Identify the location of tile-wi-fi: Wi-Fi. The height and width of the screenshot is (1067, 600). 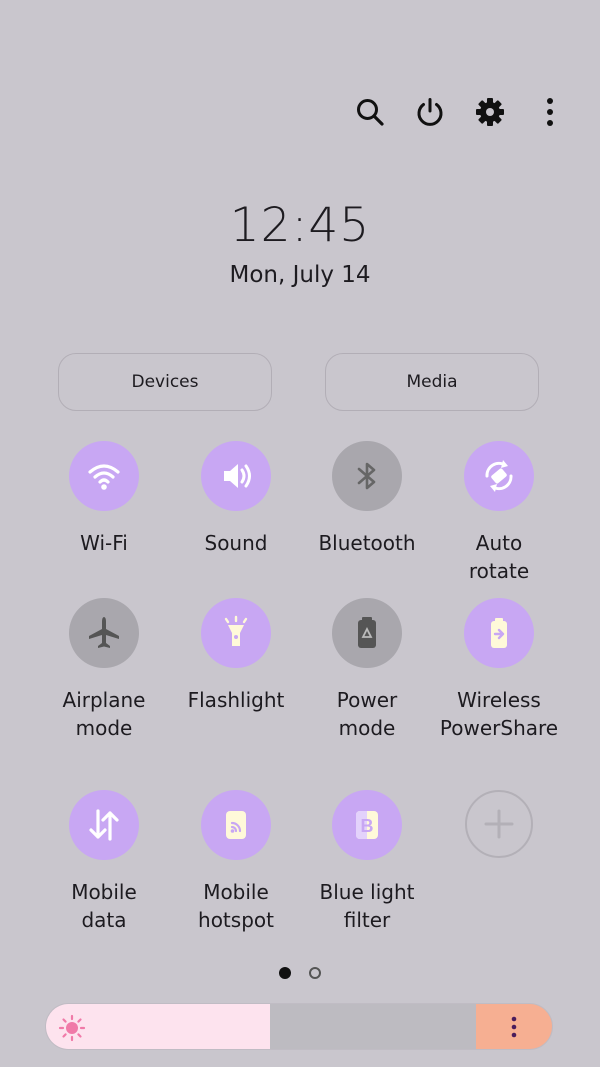
(104, 499).